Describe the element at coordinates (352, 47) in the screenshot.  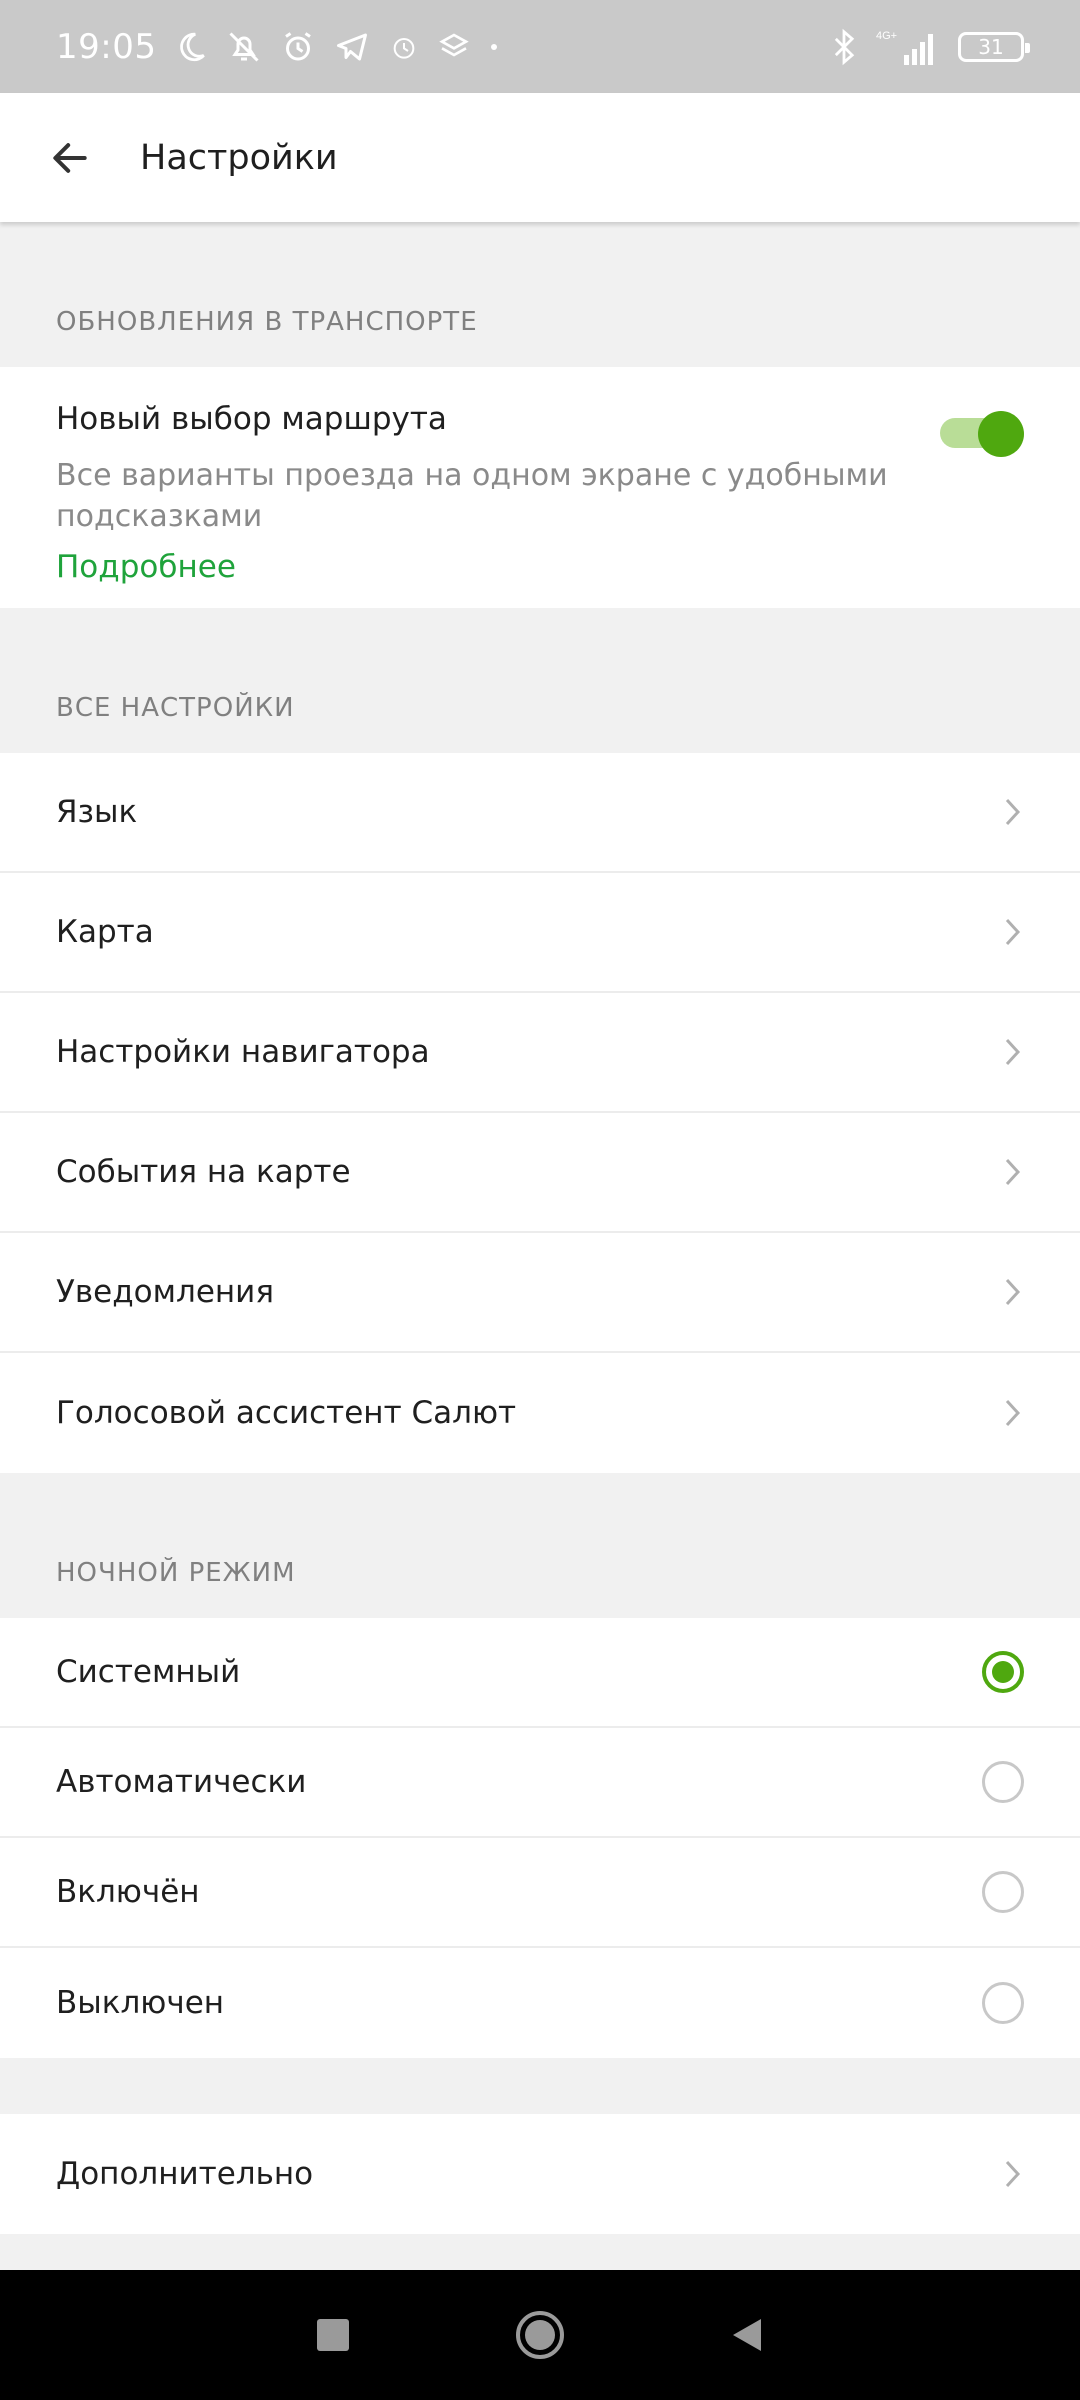
I see `telegram-icon` at that location.